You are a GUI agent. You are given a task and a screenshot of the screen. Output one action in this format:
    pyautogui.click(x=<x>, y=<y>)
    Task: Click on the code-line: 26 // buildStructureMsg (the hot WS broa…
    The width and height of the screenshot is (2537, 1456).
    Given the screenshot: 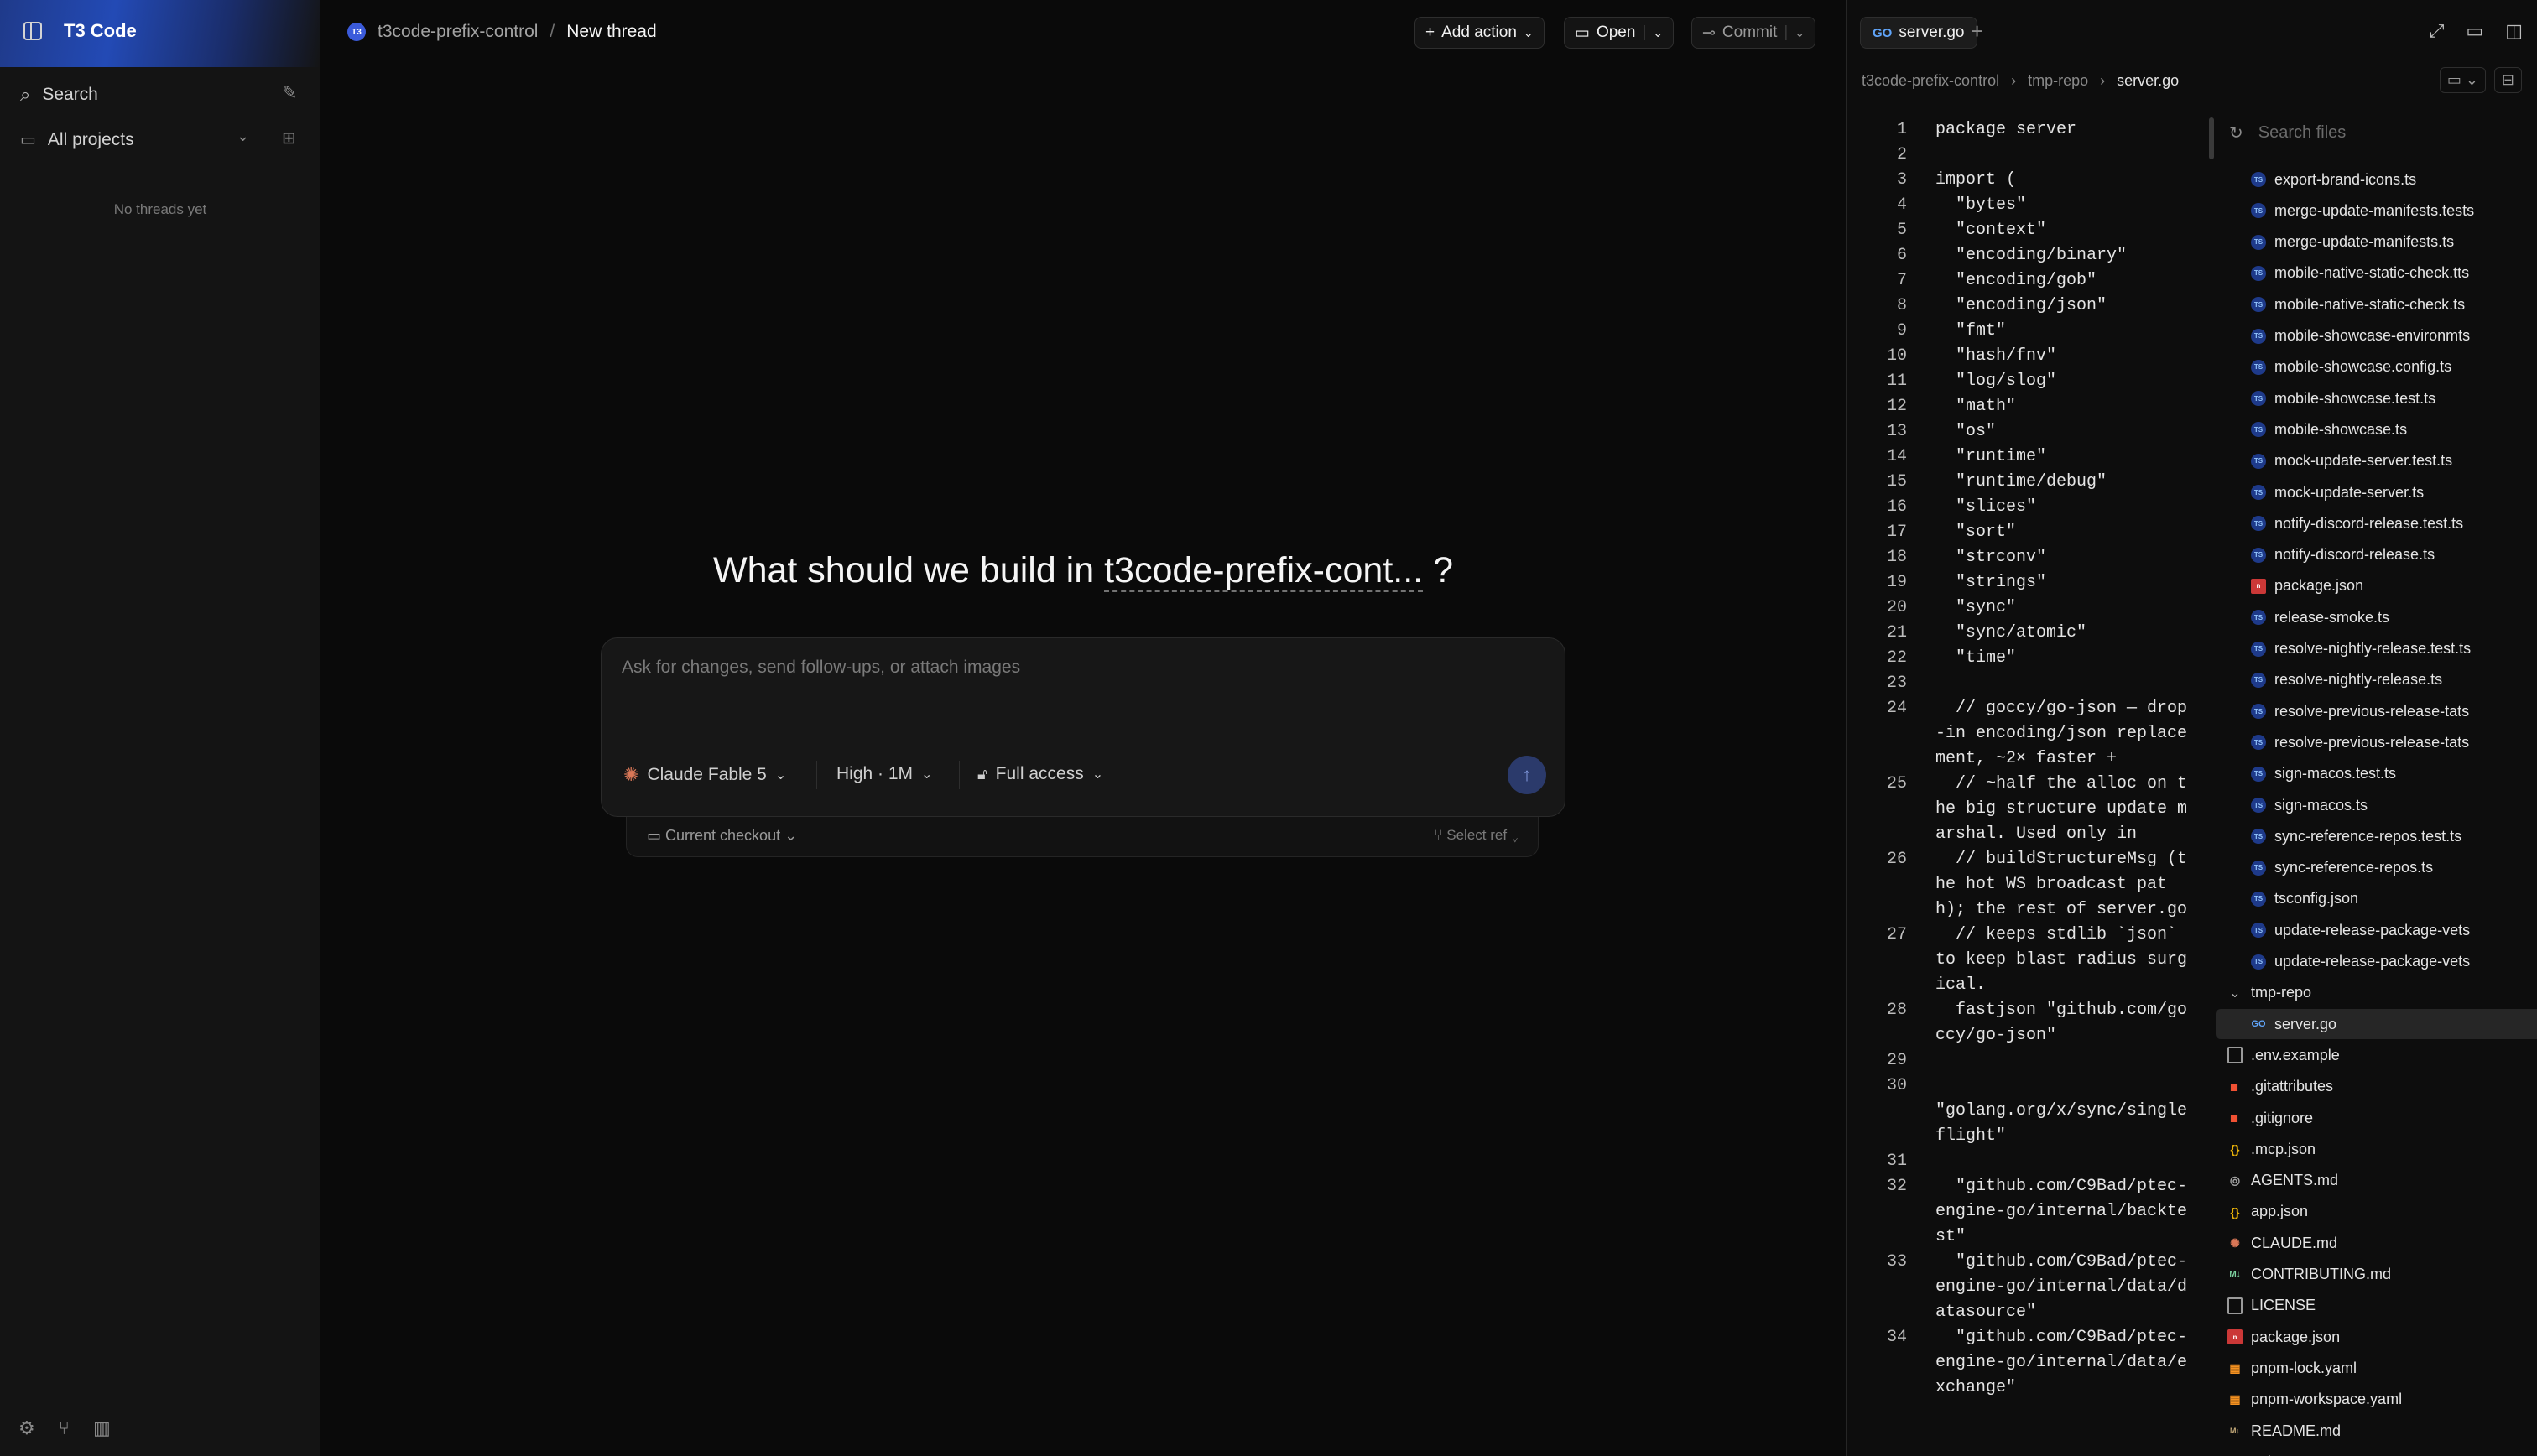 What is the action you would take?
    pyautogui.click(x=2027, y=885)
    